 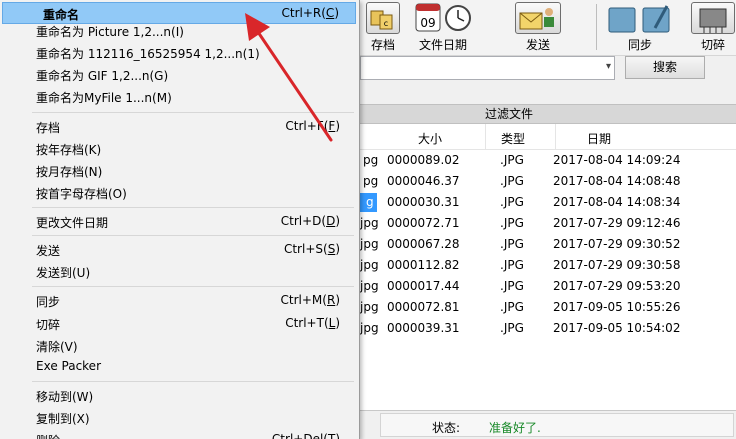 What do you see at coordinates (548, 223) in the screenshot?
I see `file-row: jpg 0000072.71 .JPG 2017-07-29 09:12:46` at bounding box center [548, 223].